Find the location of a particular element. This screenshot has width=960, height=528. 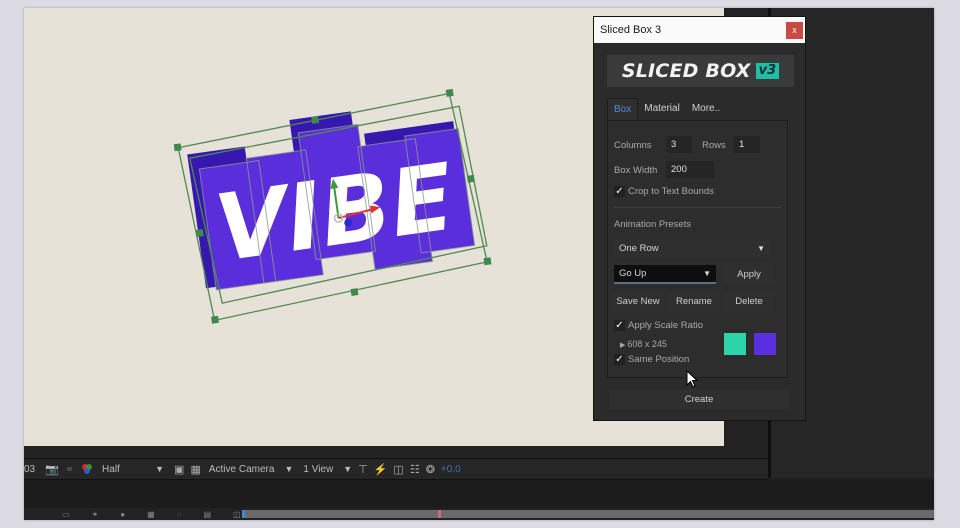

tab-material: Material is located at coordinates (662, 109).